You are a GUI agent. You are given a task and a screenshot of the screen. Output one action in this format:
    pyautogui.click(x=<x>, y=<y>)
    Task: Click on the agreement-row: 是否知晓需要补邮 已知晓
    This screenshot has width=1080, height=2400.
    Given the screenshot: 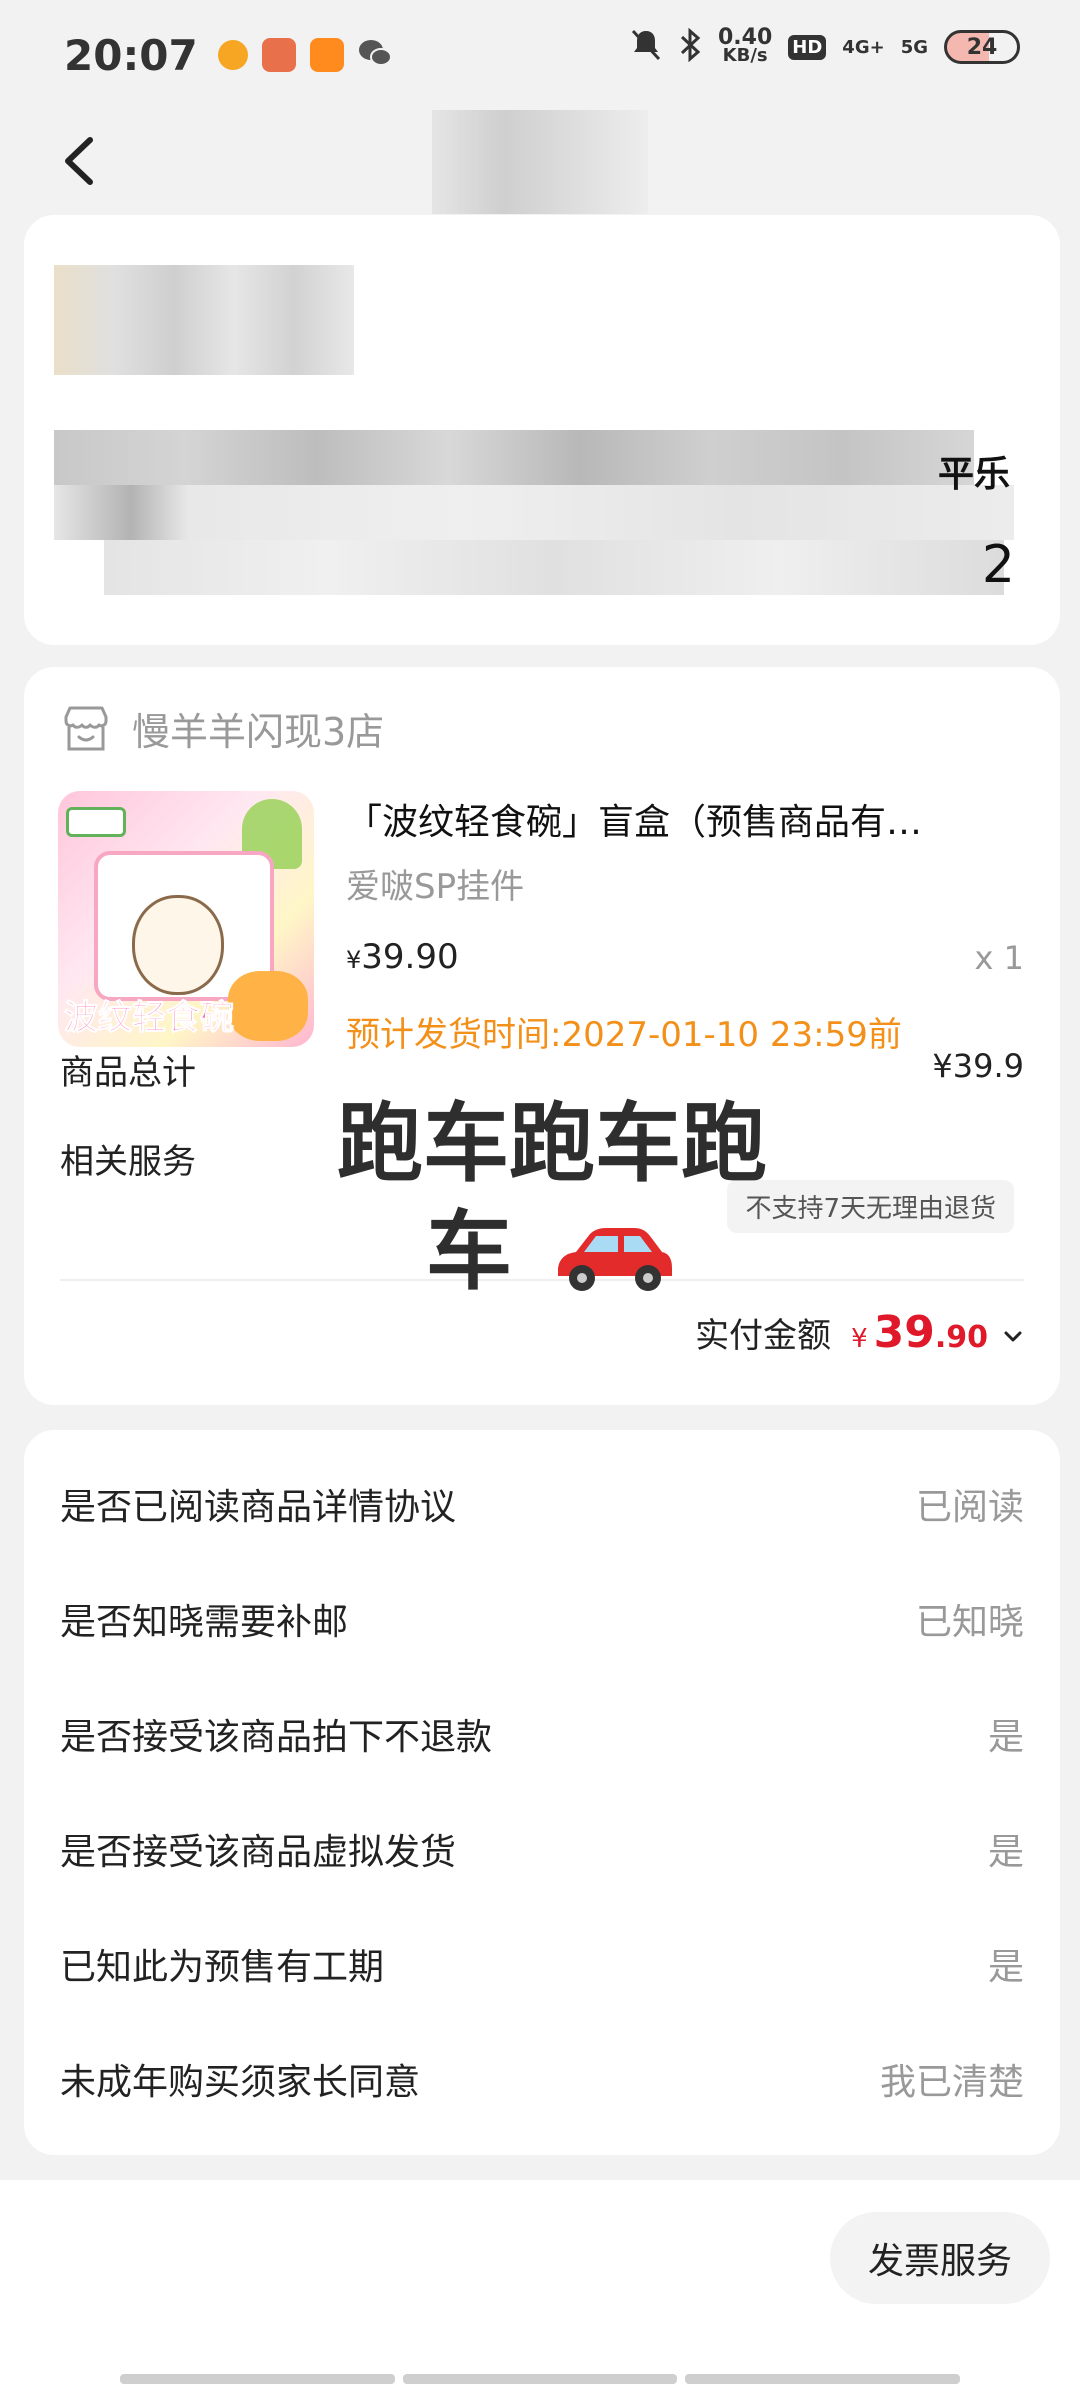 What is the action you would take?
    pyautogui.click(x=542, y=1618)
    